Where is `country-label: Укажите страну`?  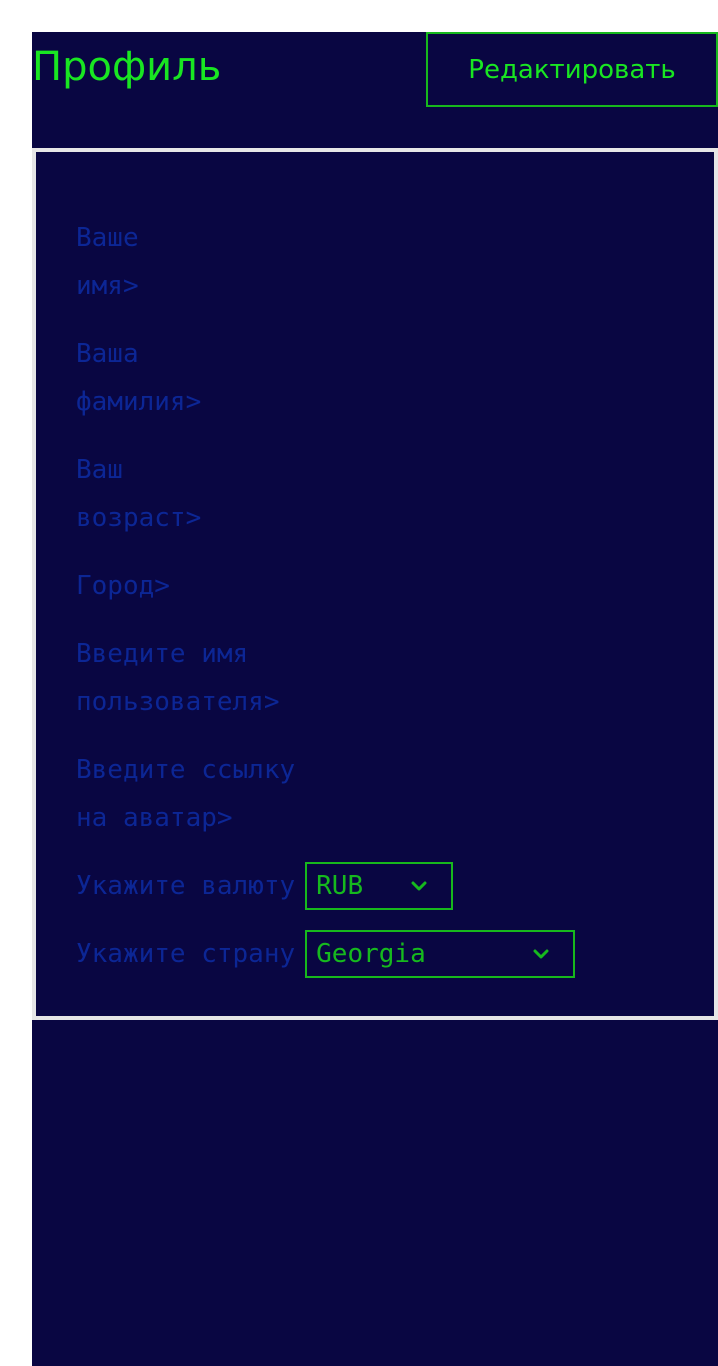 country-label: Укажите страну is located at coordinates (186, 954).